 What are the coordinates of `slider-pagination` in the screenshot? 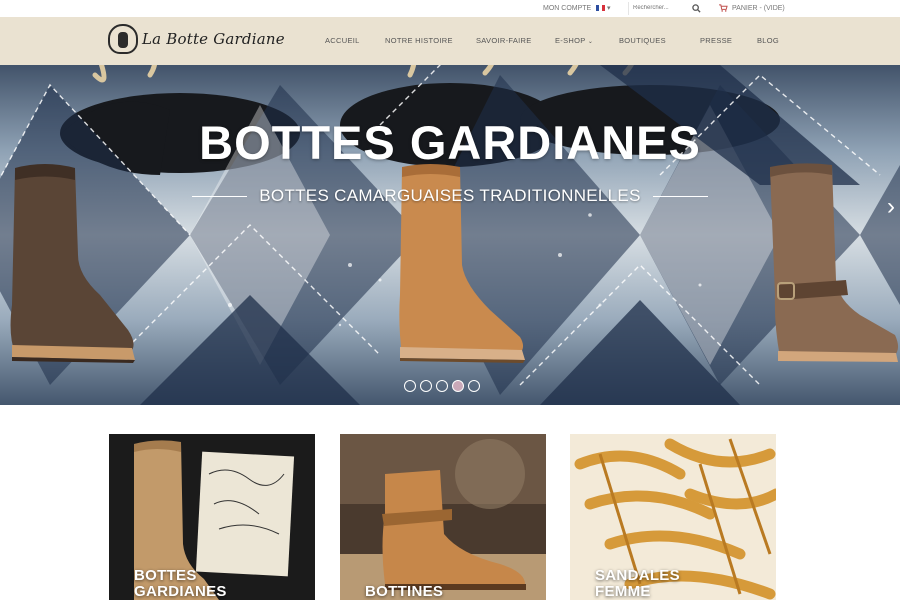 It's located at (442, 386).